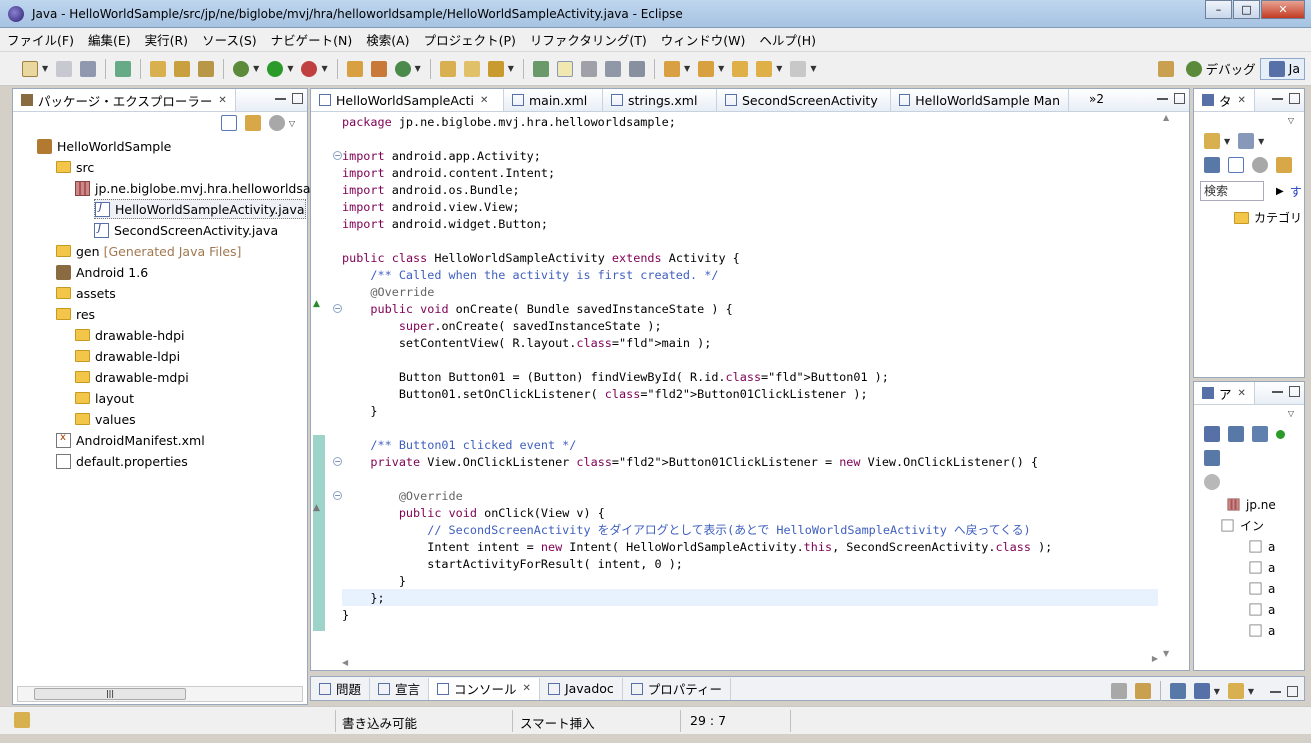 The width and height of the screenshot is (1311, 743). What do you see at coordinates (200, 209) in the screenshot?
I see `tree-item: HelloWorldSampleActivity.java` at bounding box center [200, 209].